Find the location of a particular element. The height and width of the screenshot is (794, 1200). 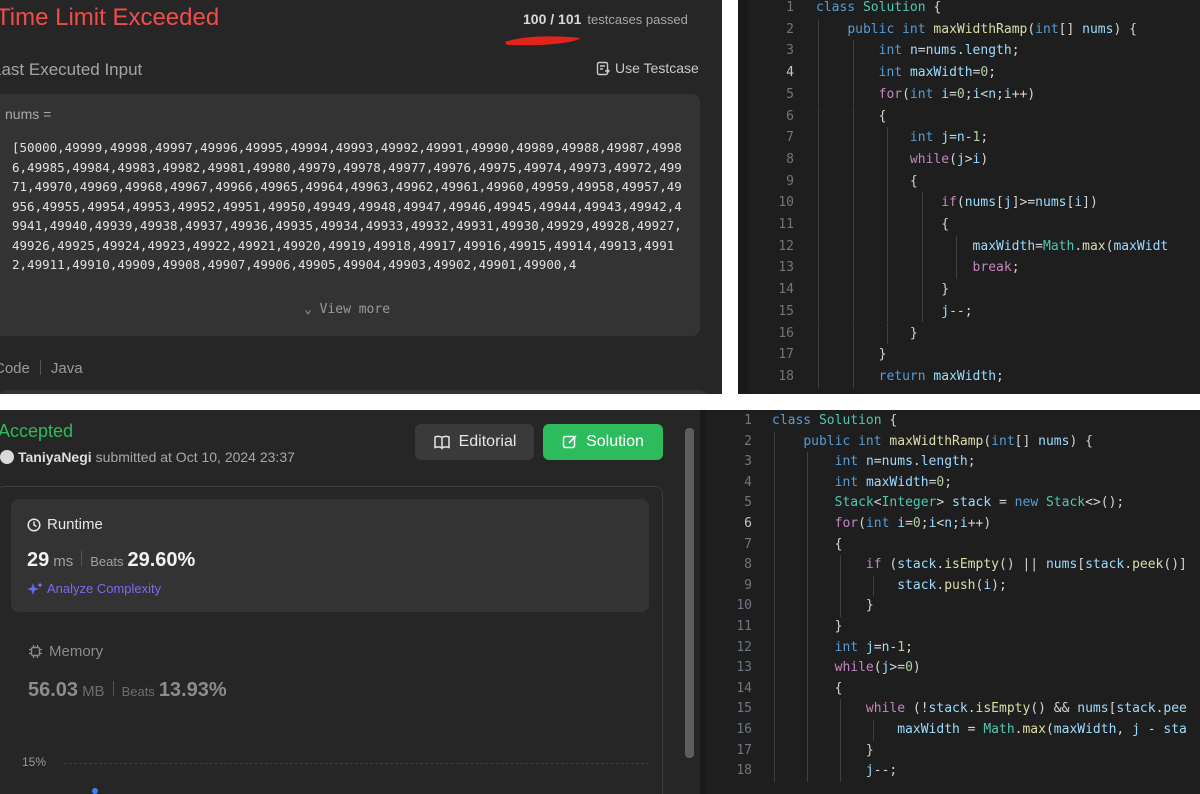

view-more-button: ⌄ View more is located at coordinates (350, 309).